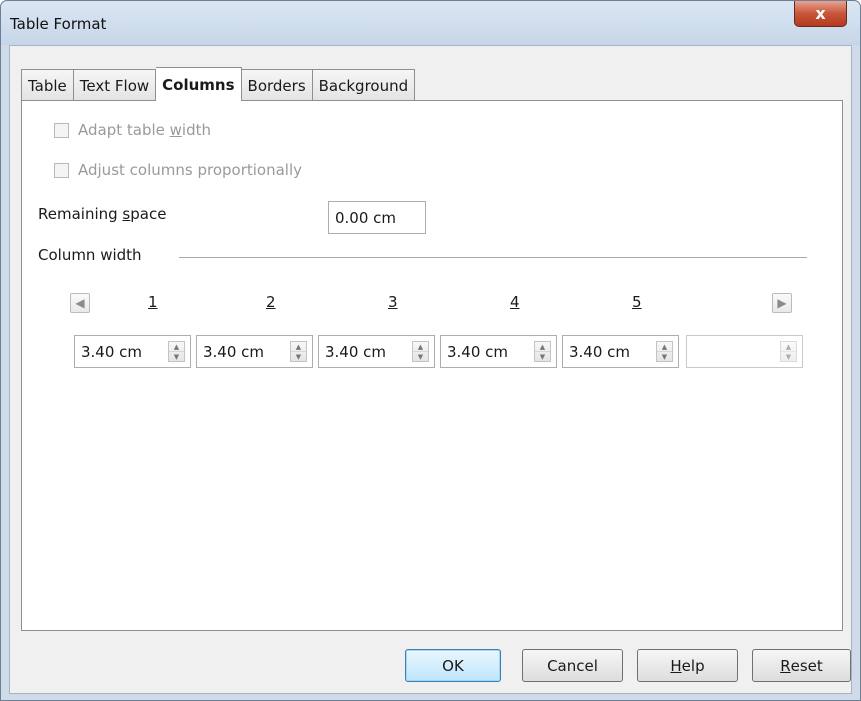 The image size is (861, 701). I want to click on column-number-2: 2, so click(271, 302).